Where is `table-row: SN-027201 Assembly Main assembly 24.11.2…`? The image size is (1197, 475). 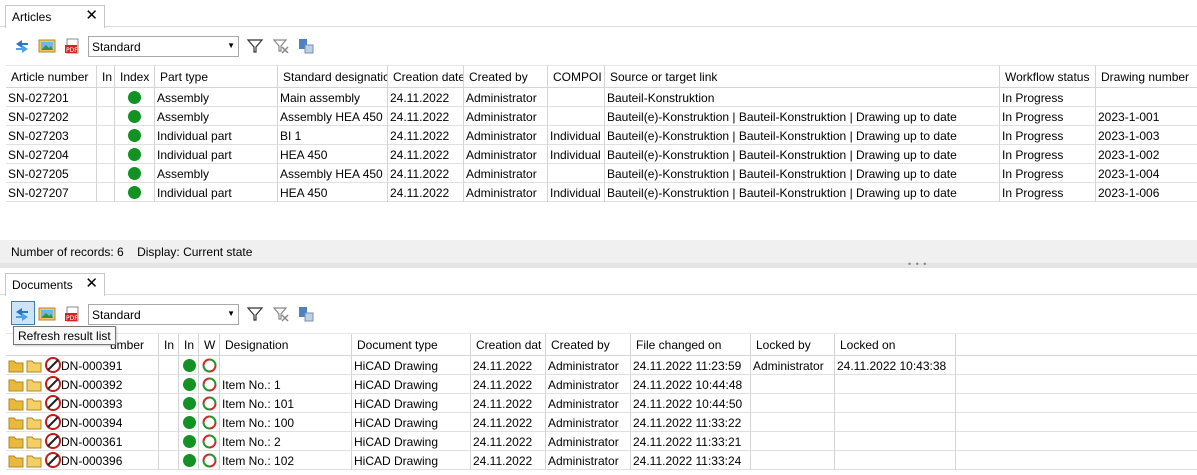
table-row: SN-027201 Assembly Main assembly 24.11.2… is located at coordinates (601, 97).